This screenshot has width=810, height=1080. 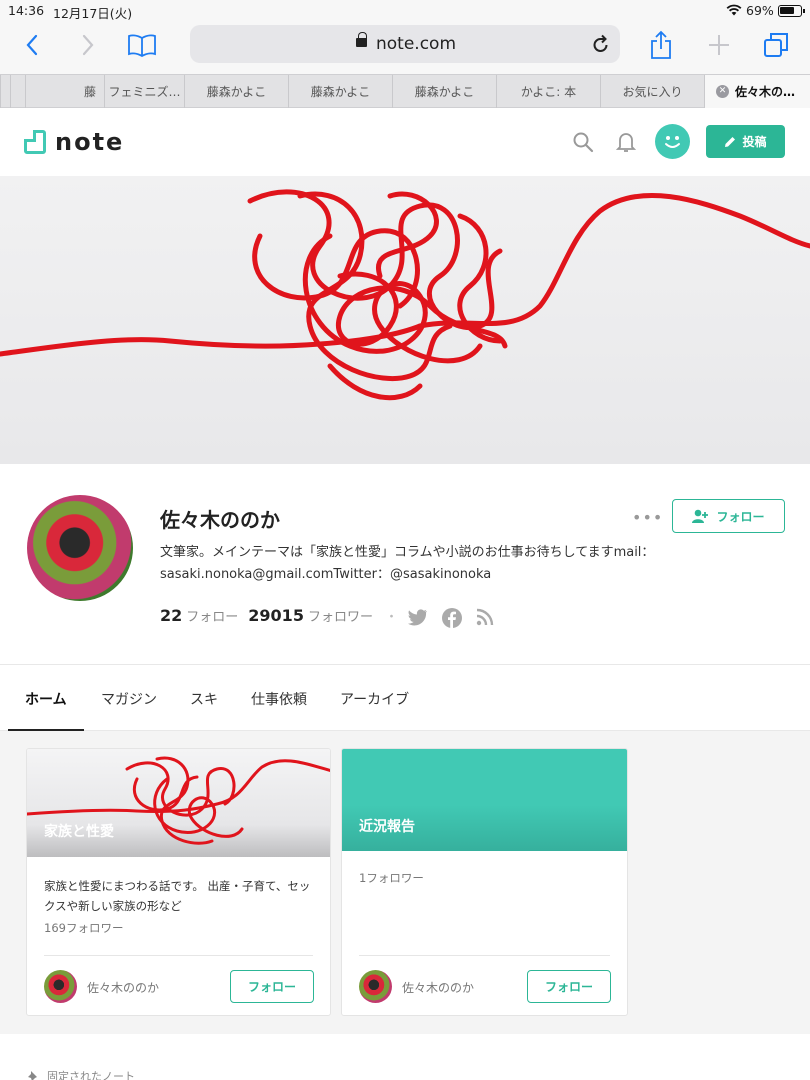 What do you see at coordinates (391, 878) in the screenshot?
I see `magazine-follower-count: 1フォロワー` at bounding box center [391, 878].